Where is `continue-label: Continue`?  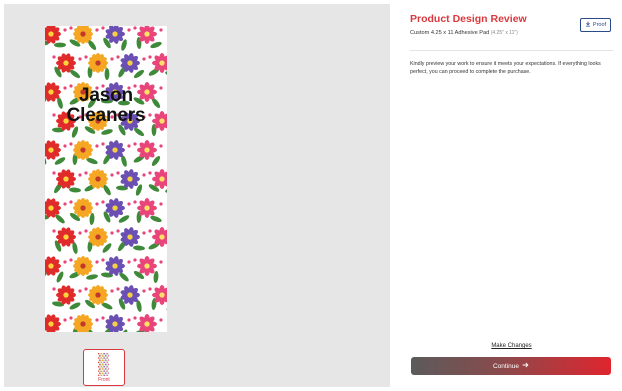 continue-label: Continue is located at coordinates (506, 366).